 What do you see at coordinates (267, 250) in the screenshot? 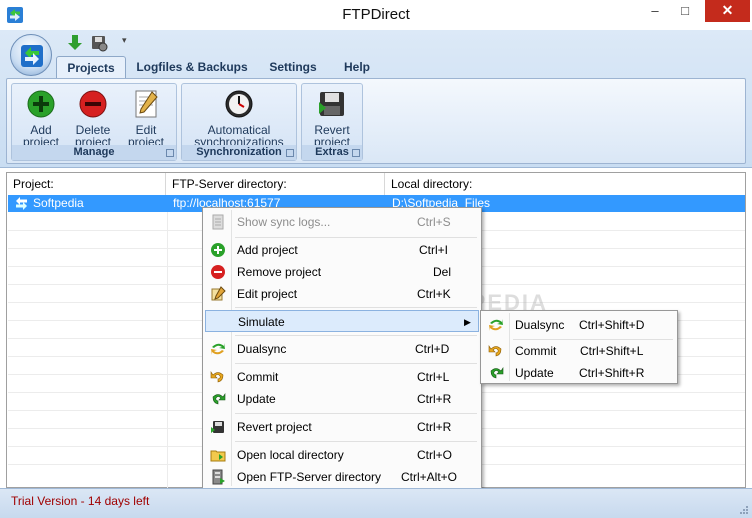
I see `menu-label: Add project` at bounding box center [267, 250].